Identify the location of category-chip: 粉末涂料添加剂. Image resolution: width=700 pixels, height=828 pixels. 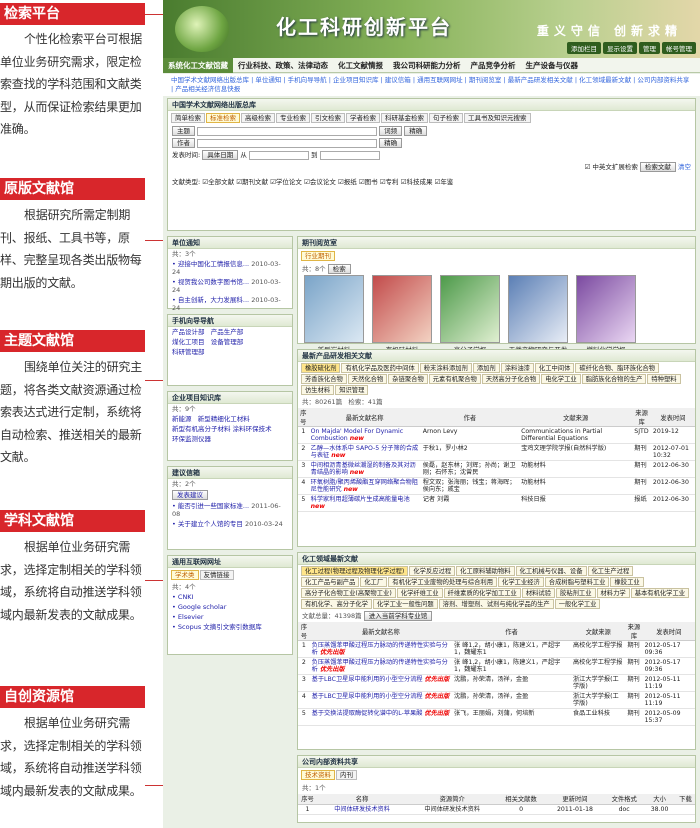
(445, 368).